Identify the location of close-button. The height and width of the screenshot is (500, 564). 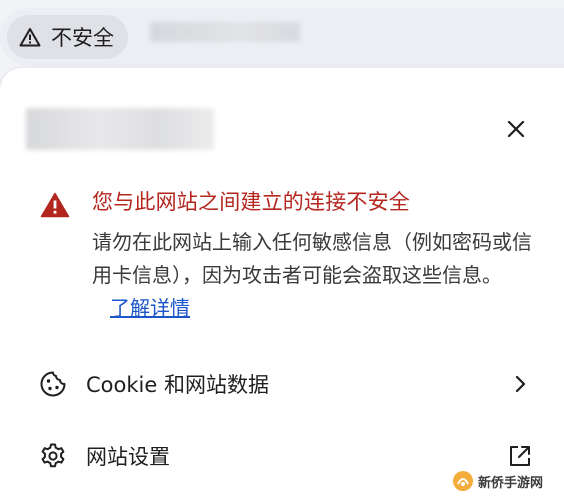
(516, 129).